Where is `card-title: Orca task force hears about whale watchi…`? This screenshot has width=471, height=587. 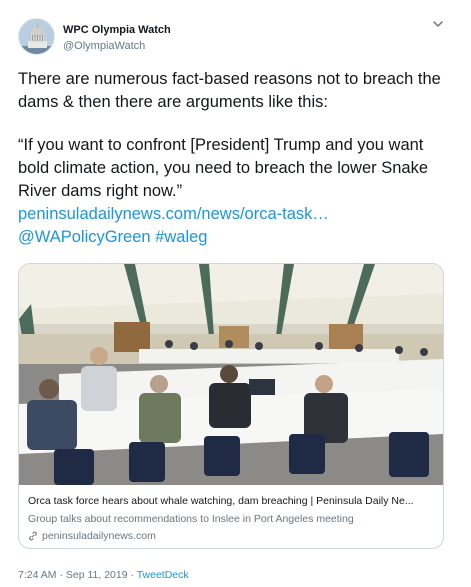
card-title: Orca task force hears about whale watchi… is located at coordinates (221, 501).